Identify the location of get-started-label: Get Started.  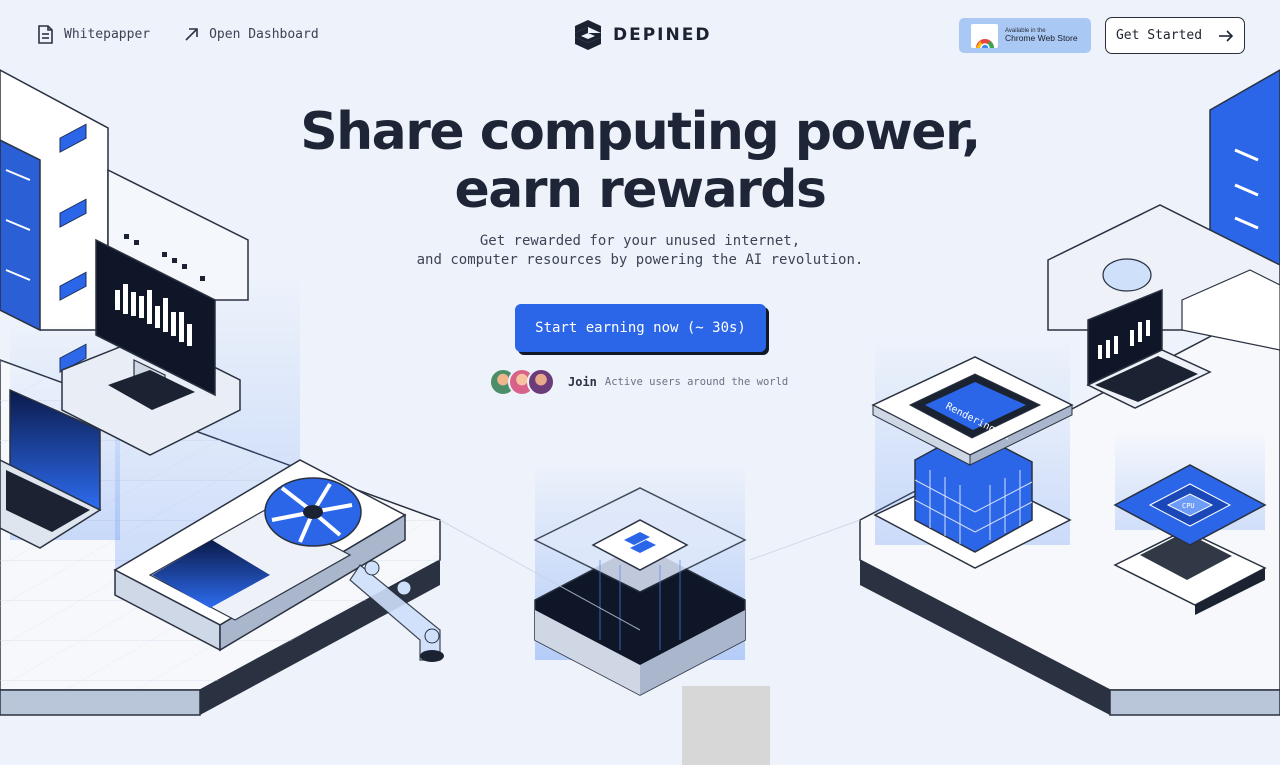
(1159, 35).